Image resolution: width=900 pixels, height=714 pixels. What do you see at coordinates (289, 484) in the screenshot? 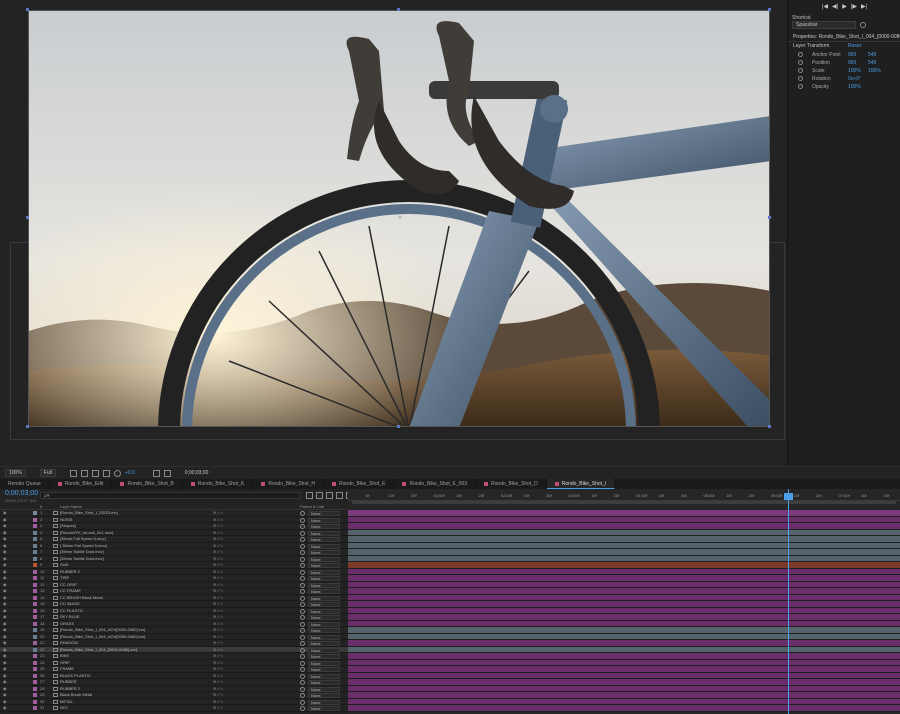
I see `tab-comp: Rondo_Bike_Shot_H` at bounding box center [289, 484].